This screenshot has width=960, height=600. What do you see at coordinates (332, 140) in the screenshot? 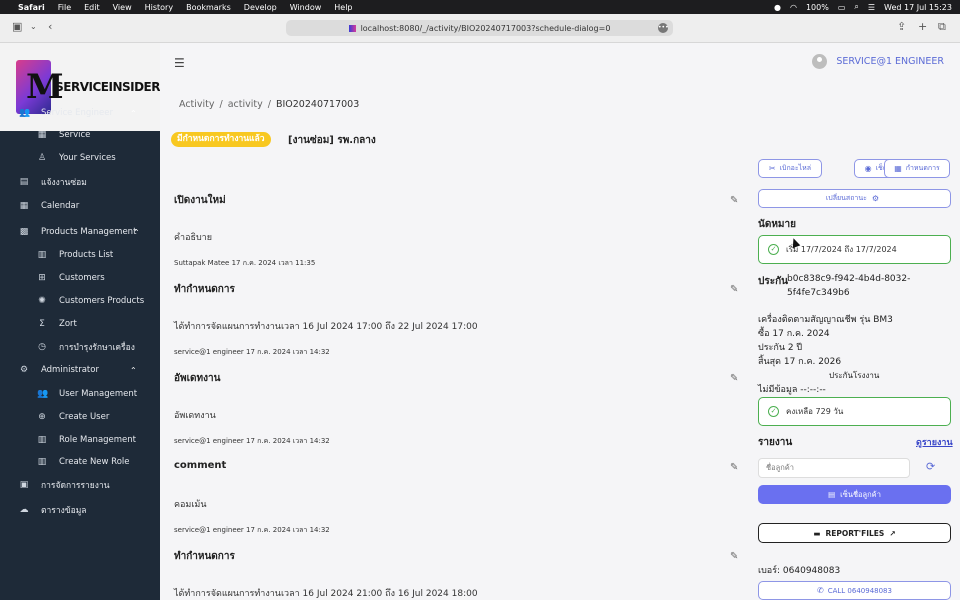
I see `job-title: [งานซ่อม] รพ.กลาง` at bounding box center [332, 140].